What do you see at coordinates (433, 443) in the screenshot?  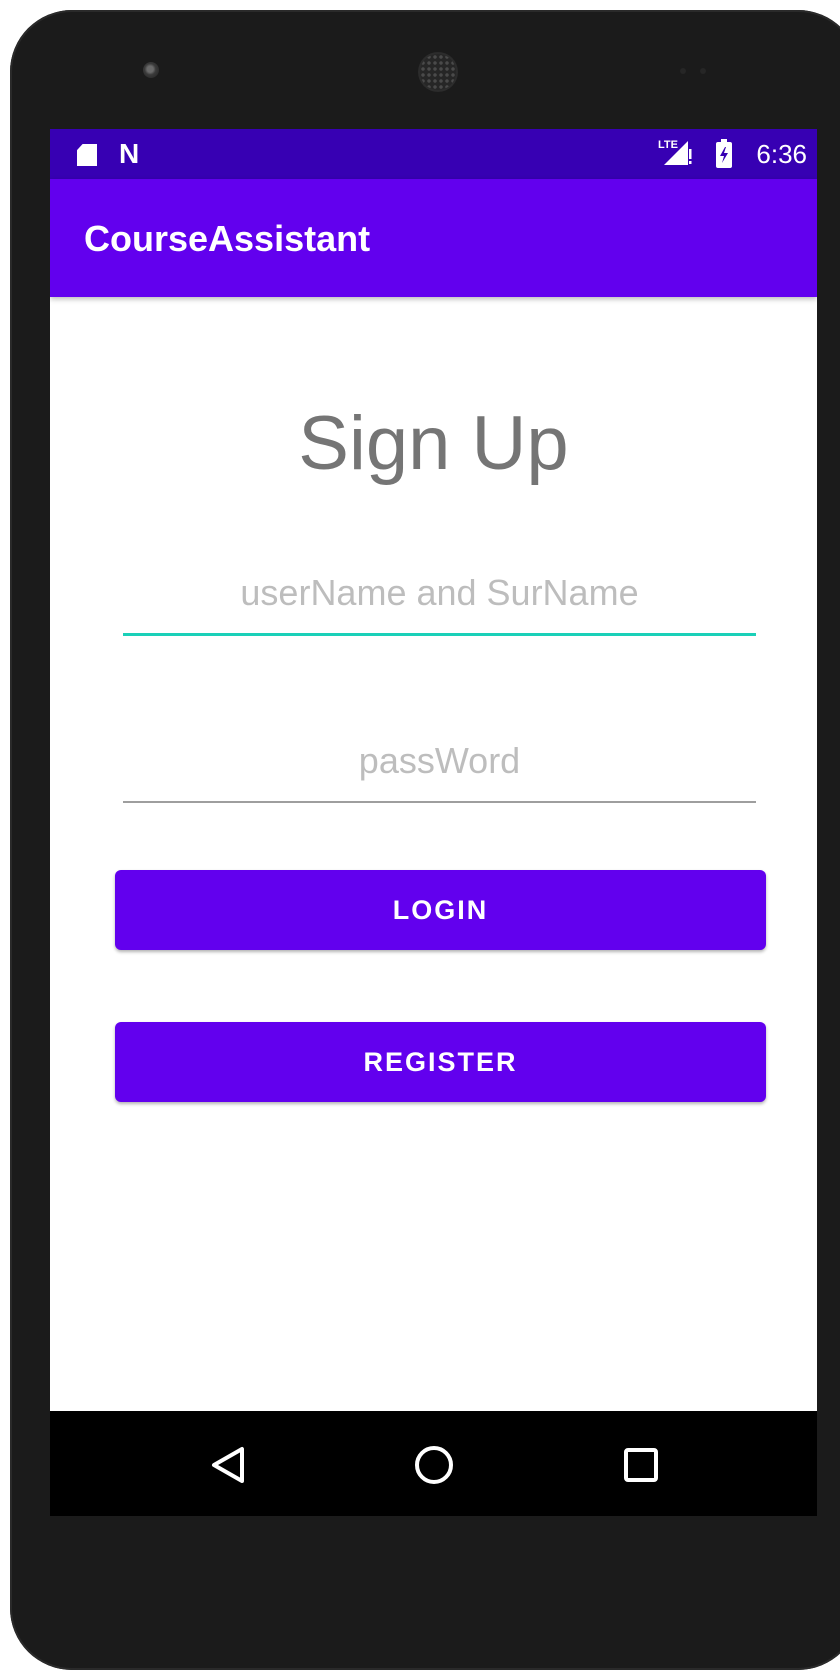 I see `page-title: Sign Up` at bounding box center [433, 443].